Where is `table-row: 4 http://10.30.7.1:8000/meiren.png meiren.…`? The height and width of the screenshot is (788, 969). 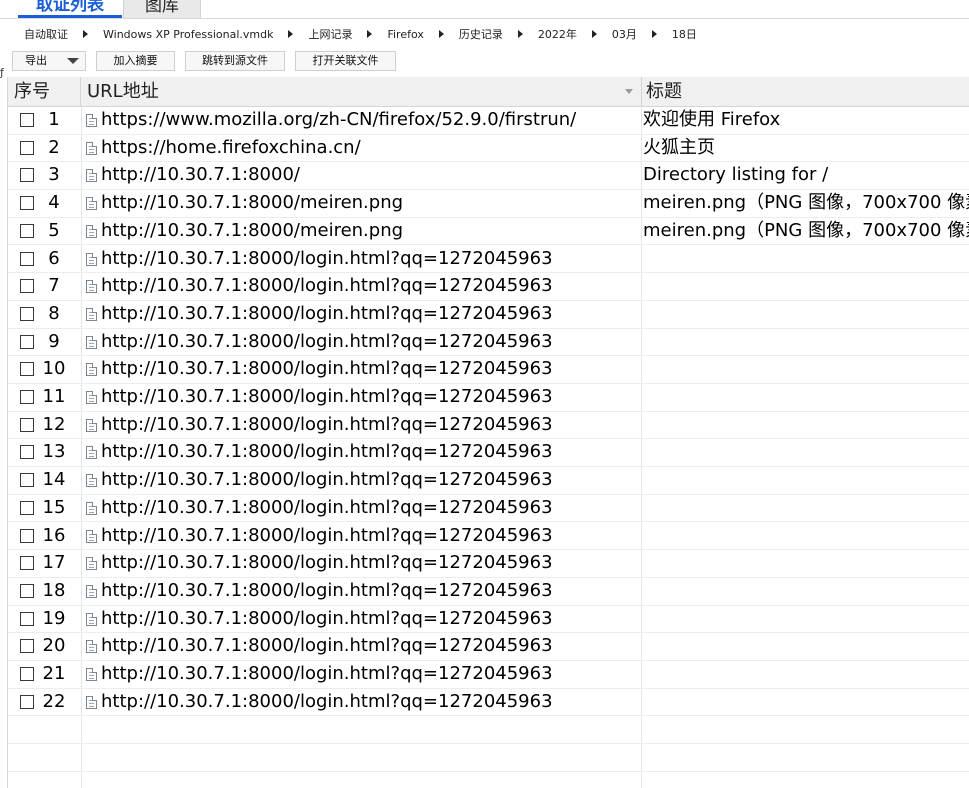 table-row: 4 http://10.30.7.1:8000/meiren.png meiren.… is located at coordinates (488, 204).